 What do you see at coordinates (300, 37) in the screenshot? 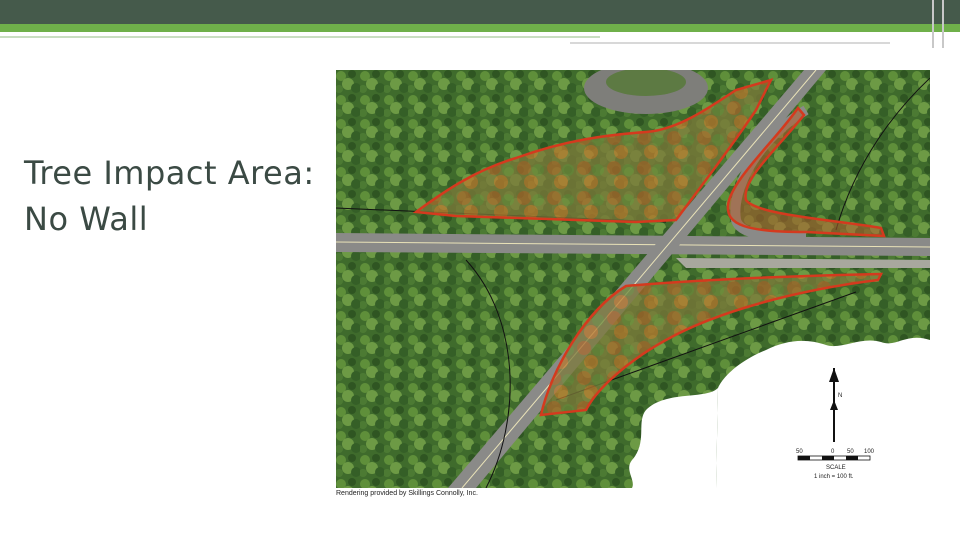
I see `header-thin-line` at bounding box center [300, 37].